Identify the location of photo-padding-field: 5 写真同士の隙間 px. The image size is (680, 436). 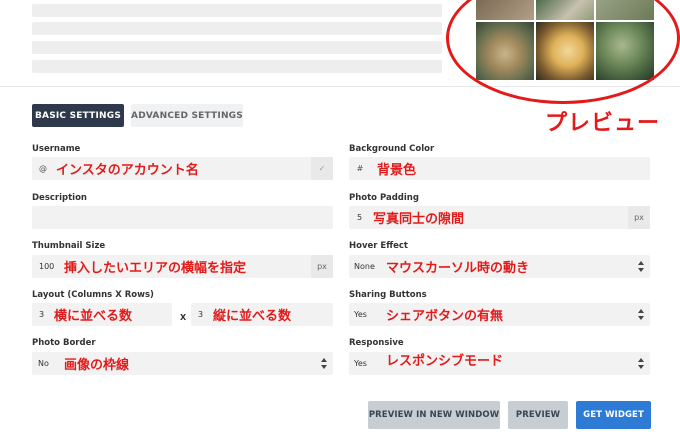
(499, 217).